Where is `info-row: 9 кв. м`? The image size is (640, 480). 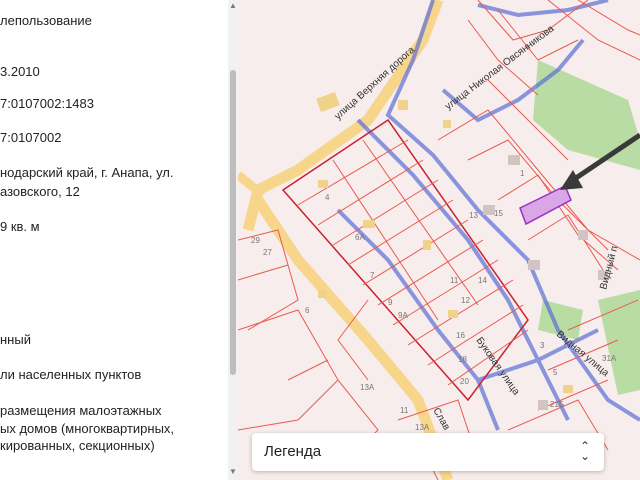 info-row: 9 кв. м is located at coordinates (20, 226).